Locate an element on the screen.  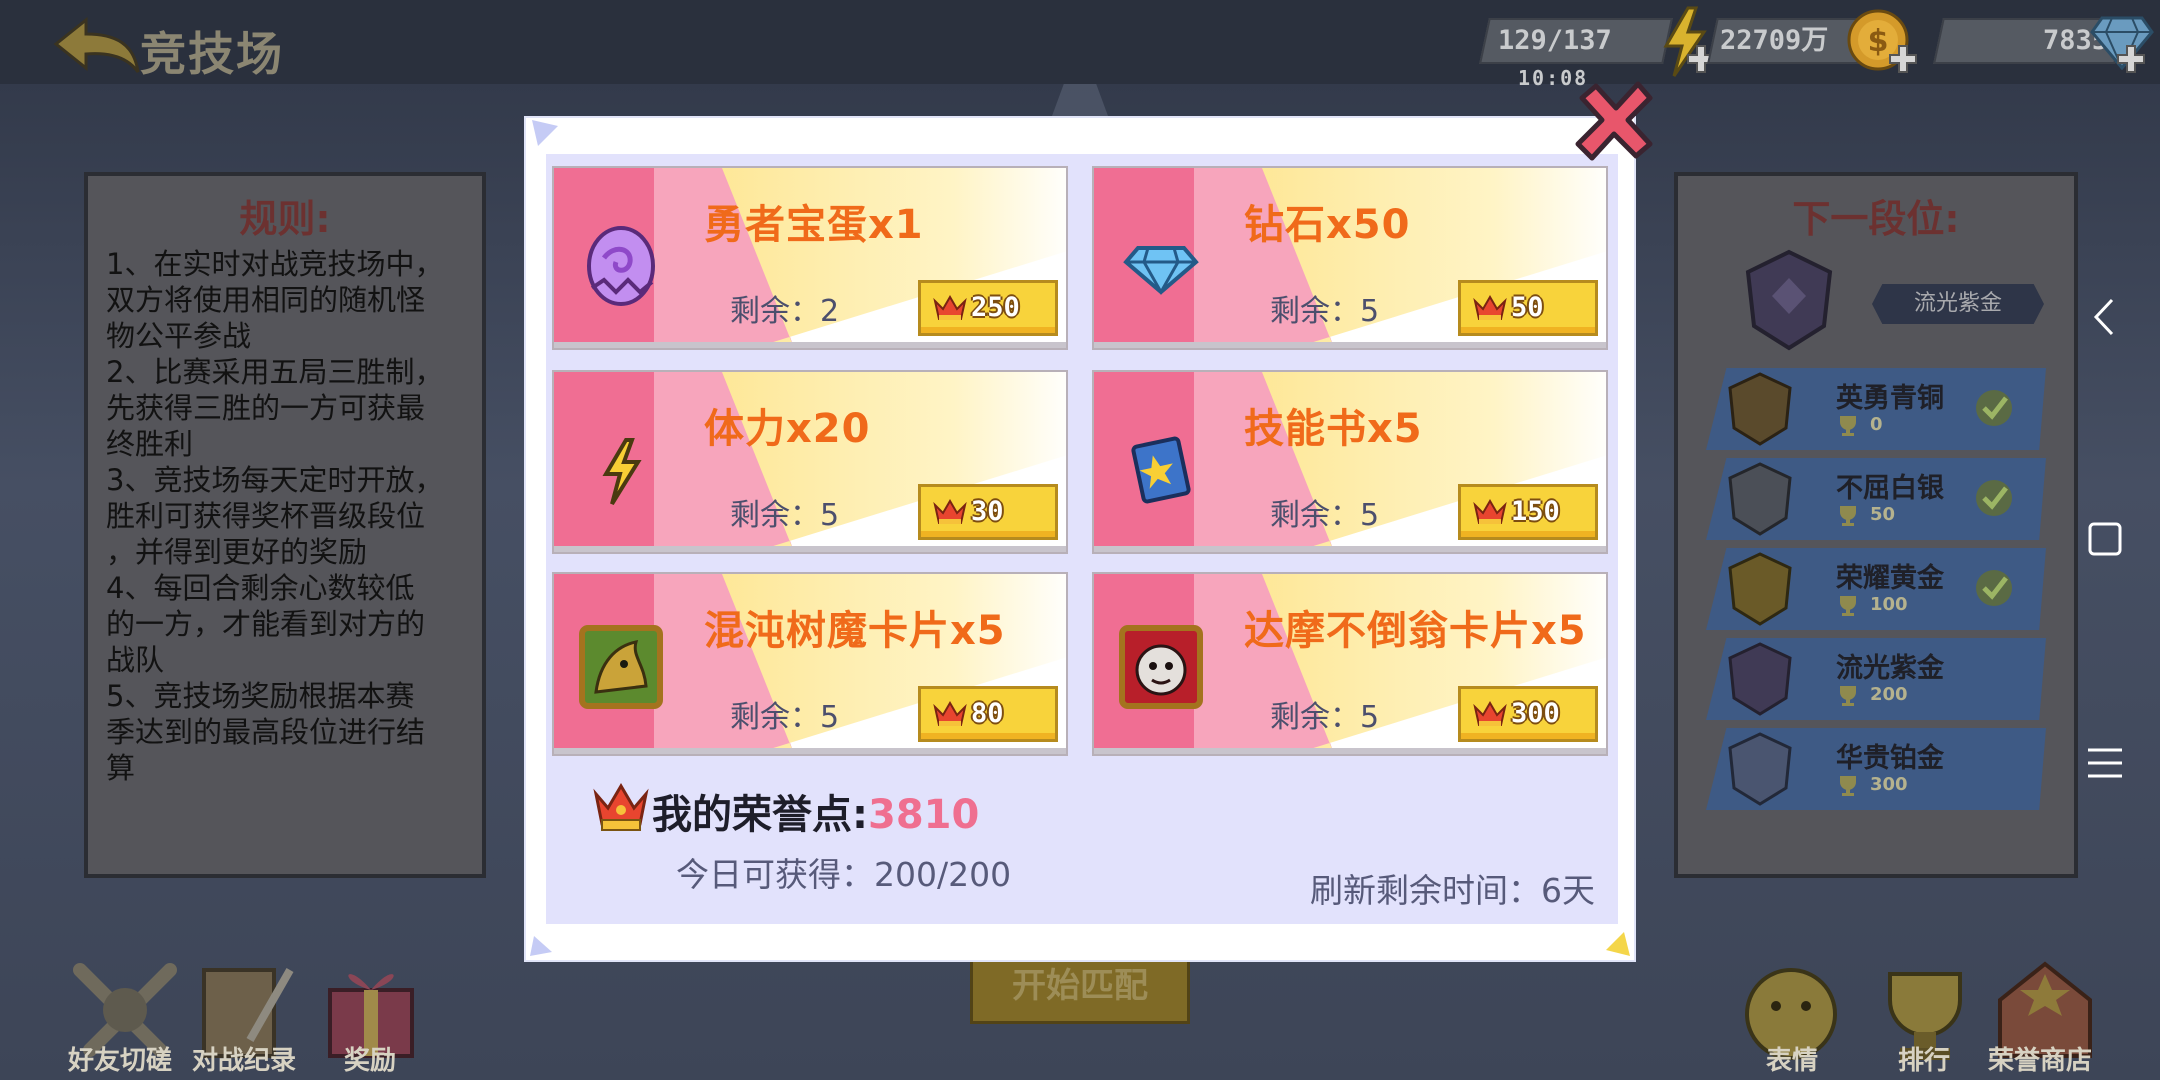
buy-button: 50 is located at coordinates (1528, 308).